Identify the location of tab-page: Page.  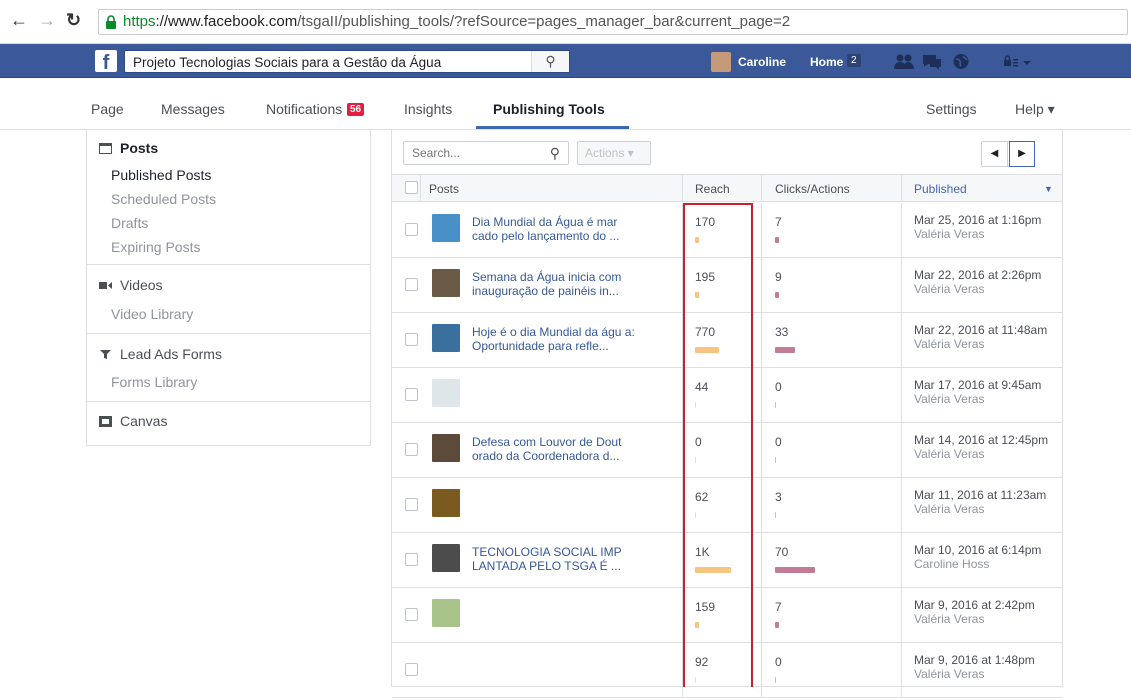
(107, 109).